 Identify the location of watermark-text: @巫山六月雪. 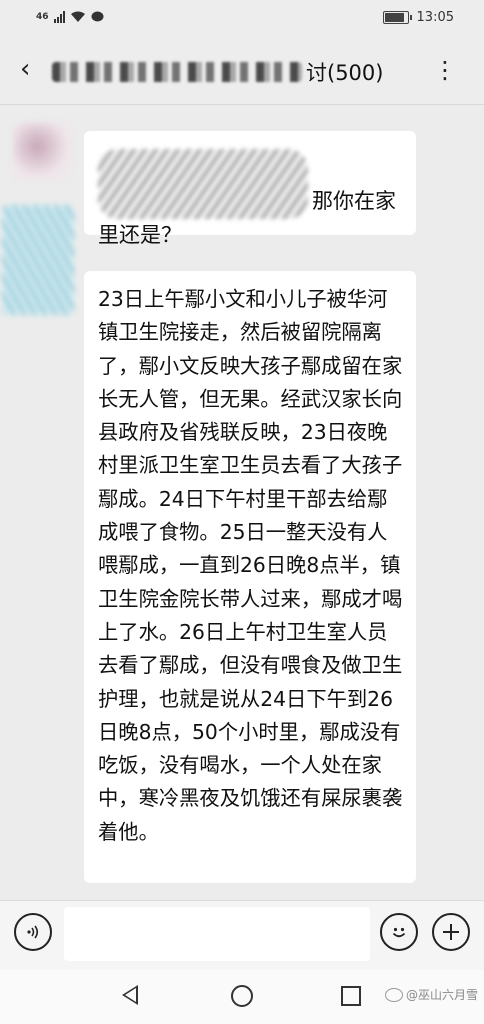
(441, 995).